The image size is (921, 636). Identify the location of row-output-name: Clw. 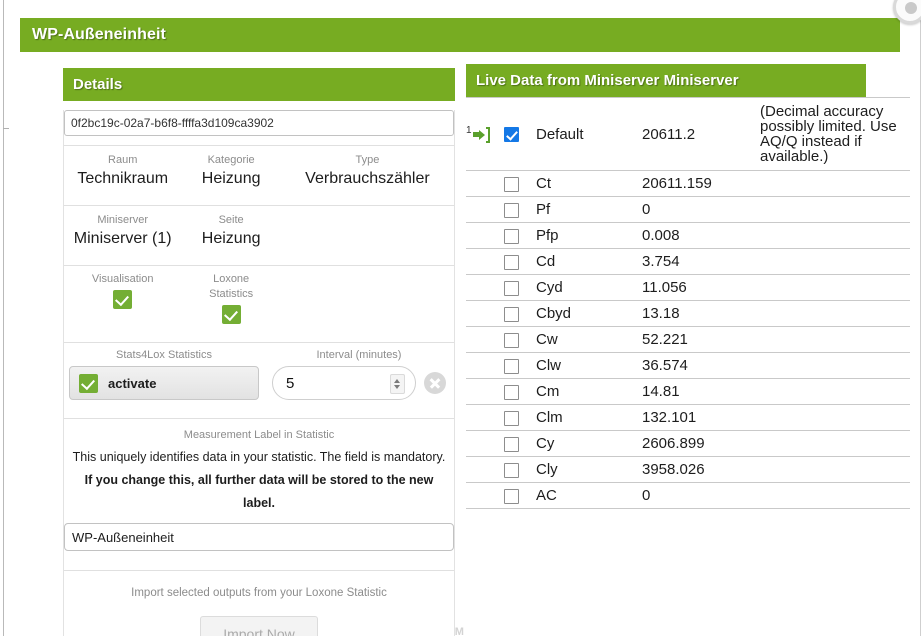
(548, 365).